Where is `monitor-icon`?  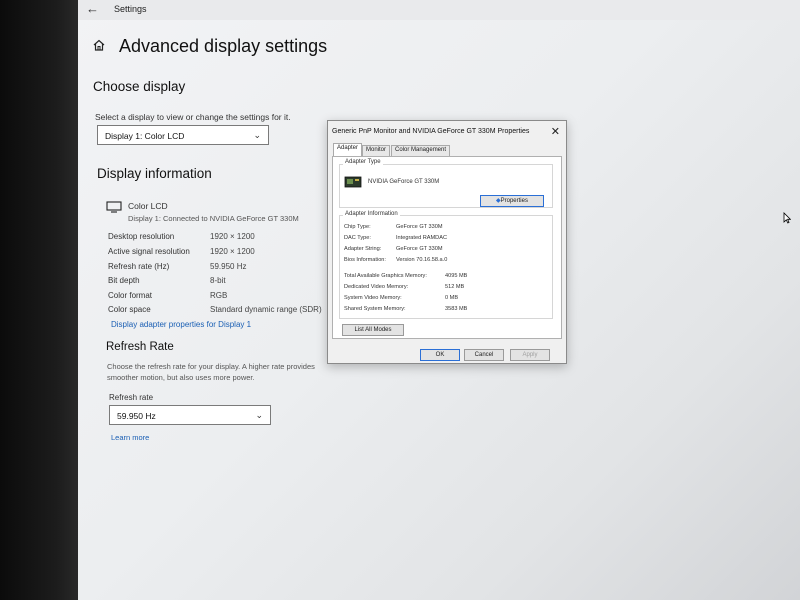 monitor-icon is located at coordinates (114, 207).